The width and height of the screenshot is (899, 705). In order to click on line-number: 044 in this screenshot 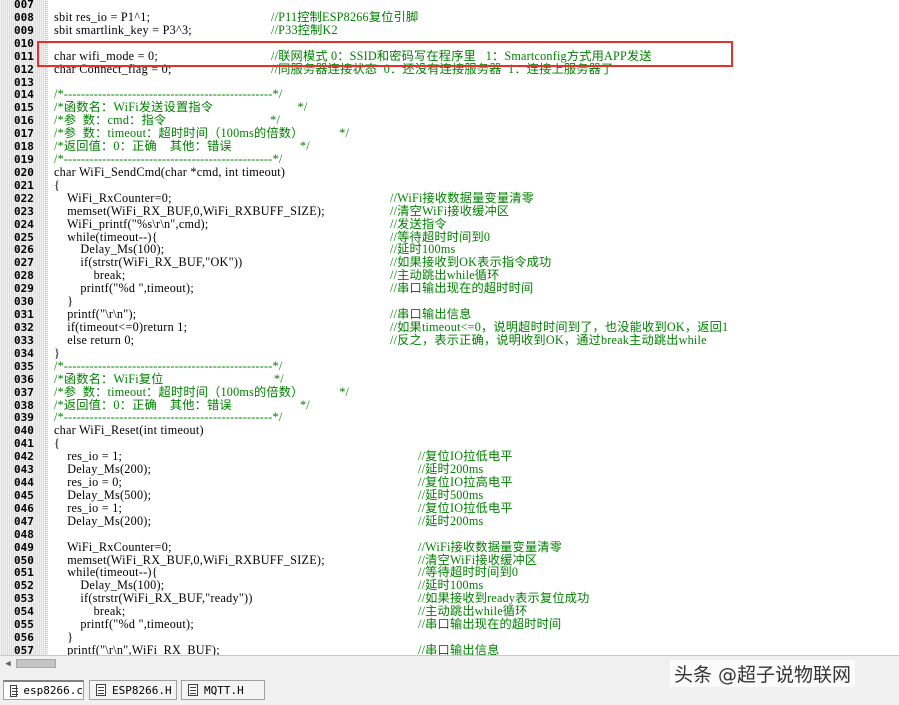, I will do `click(24, 483)`.